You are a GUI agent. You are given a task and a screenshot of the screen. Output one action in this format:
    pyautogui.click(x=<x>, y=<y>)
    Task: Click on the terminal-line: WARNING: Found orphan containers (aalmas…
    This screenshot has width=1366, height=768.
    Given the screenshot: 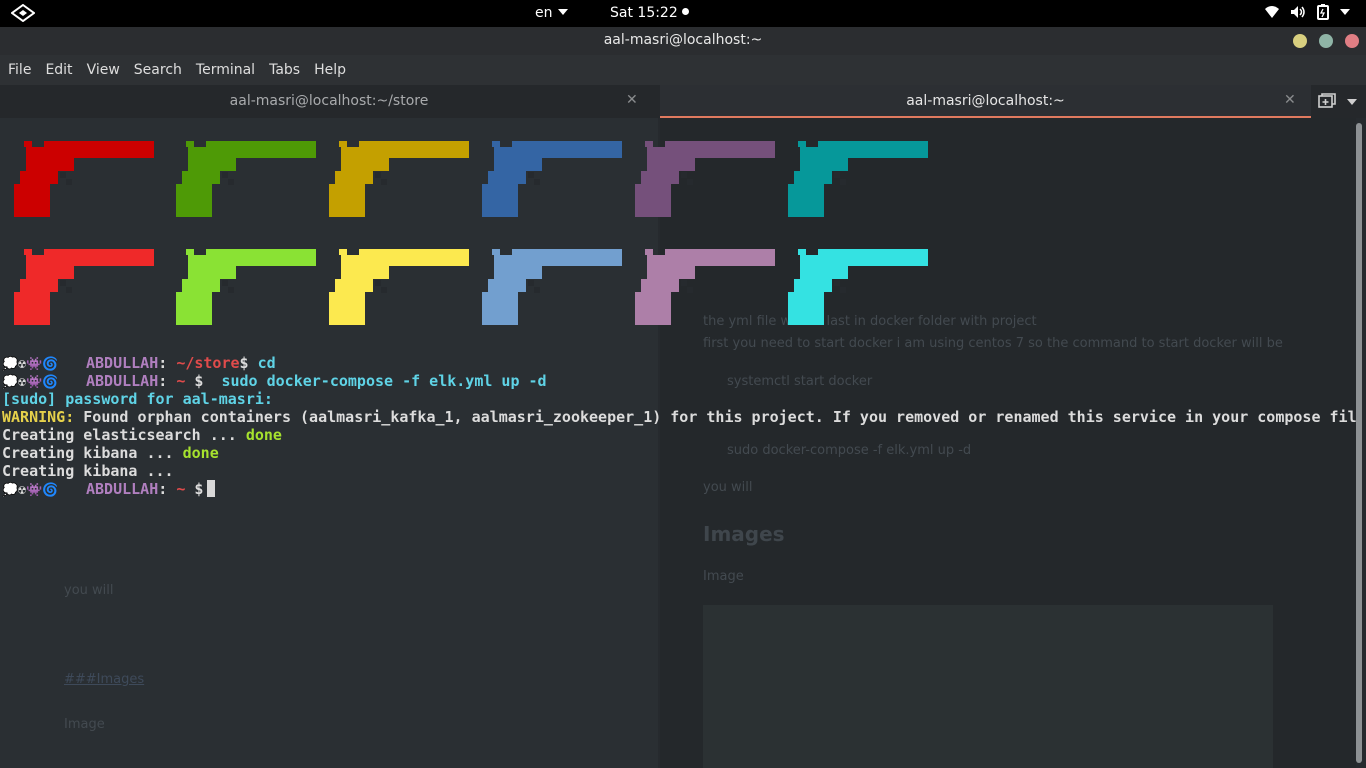 What is the action you would take?
    pyautogui.click(x=679, y=417)
    